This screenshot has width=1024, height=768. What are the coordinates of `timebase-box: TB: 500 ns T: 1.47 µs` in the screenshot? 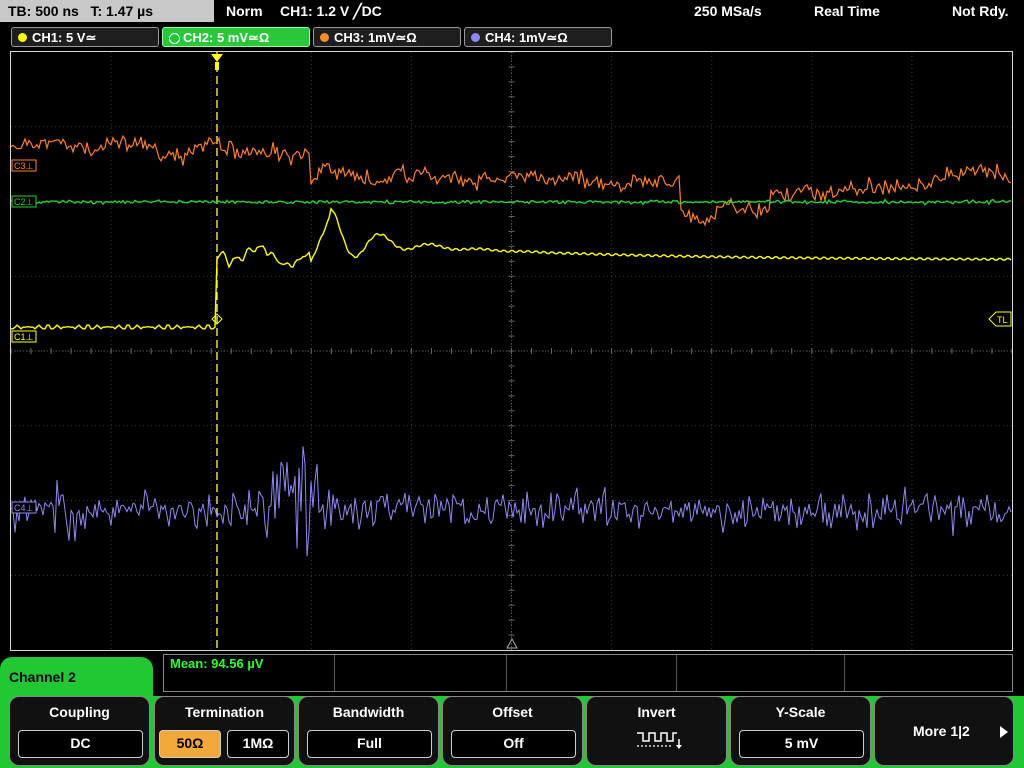 It's located at (107, 11).